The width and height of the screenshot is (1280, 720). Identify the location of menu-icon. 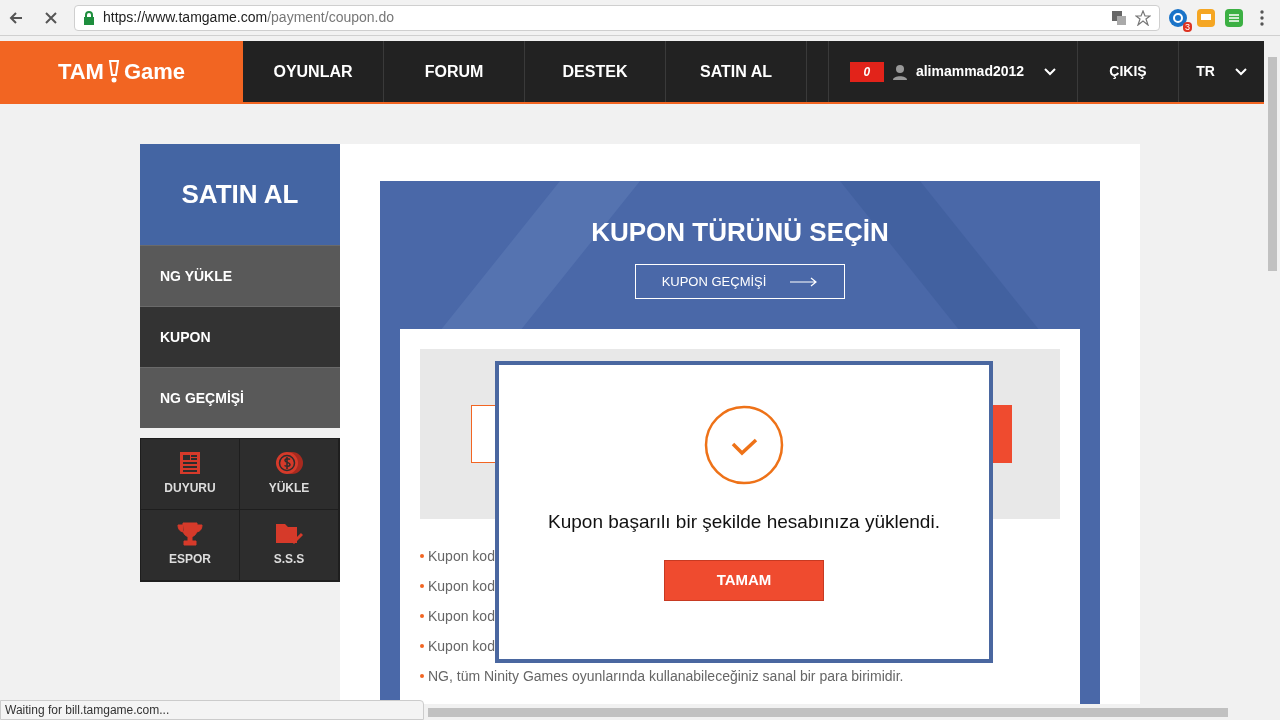
(1262, 17).